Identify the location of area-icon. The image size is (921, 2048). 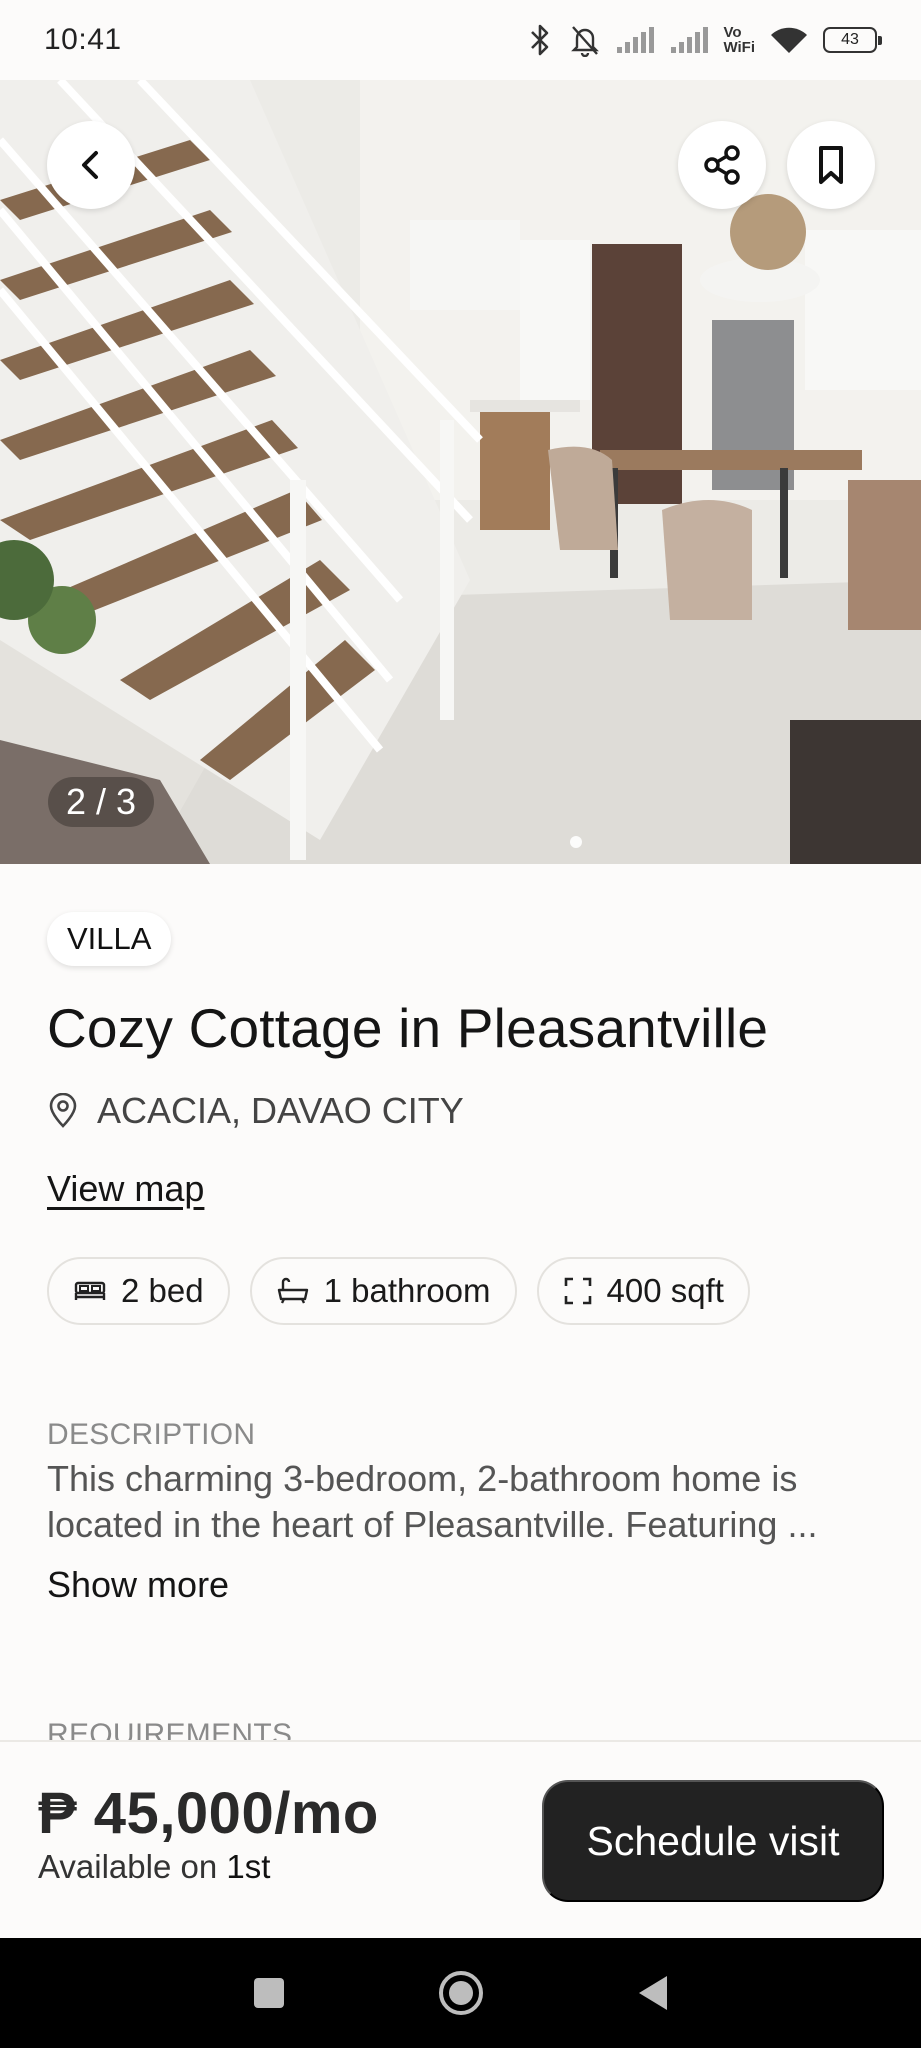
(577, 1291).